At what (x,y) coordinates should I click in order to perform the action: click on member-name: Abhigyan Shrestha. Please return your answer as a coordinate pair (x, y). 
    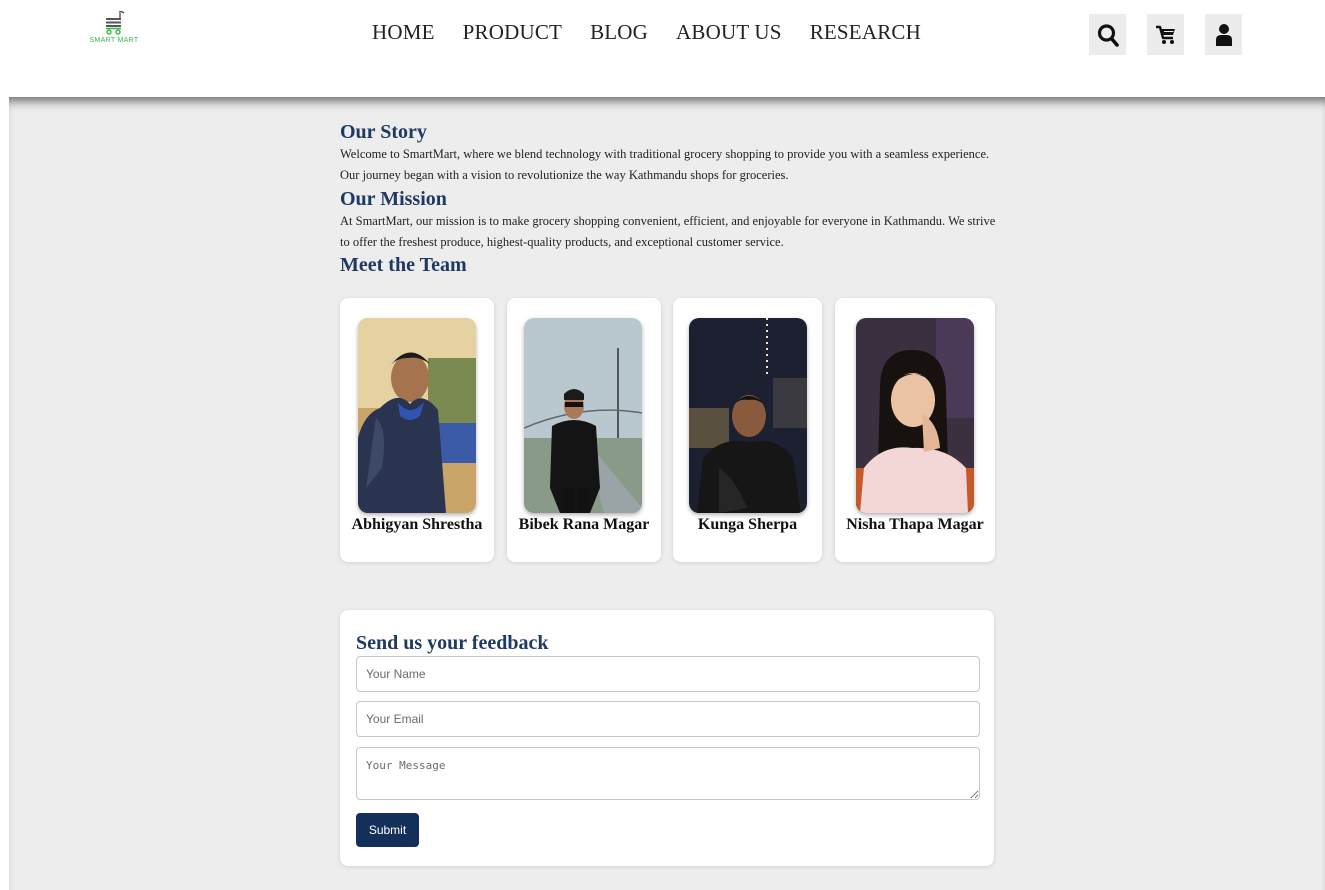
    Looking at the image, I should click on (417, 524).